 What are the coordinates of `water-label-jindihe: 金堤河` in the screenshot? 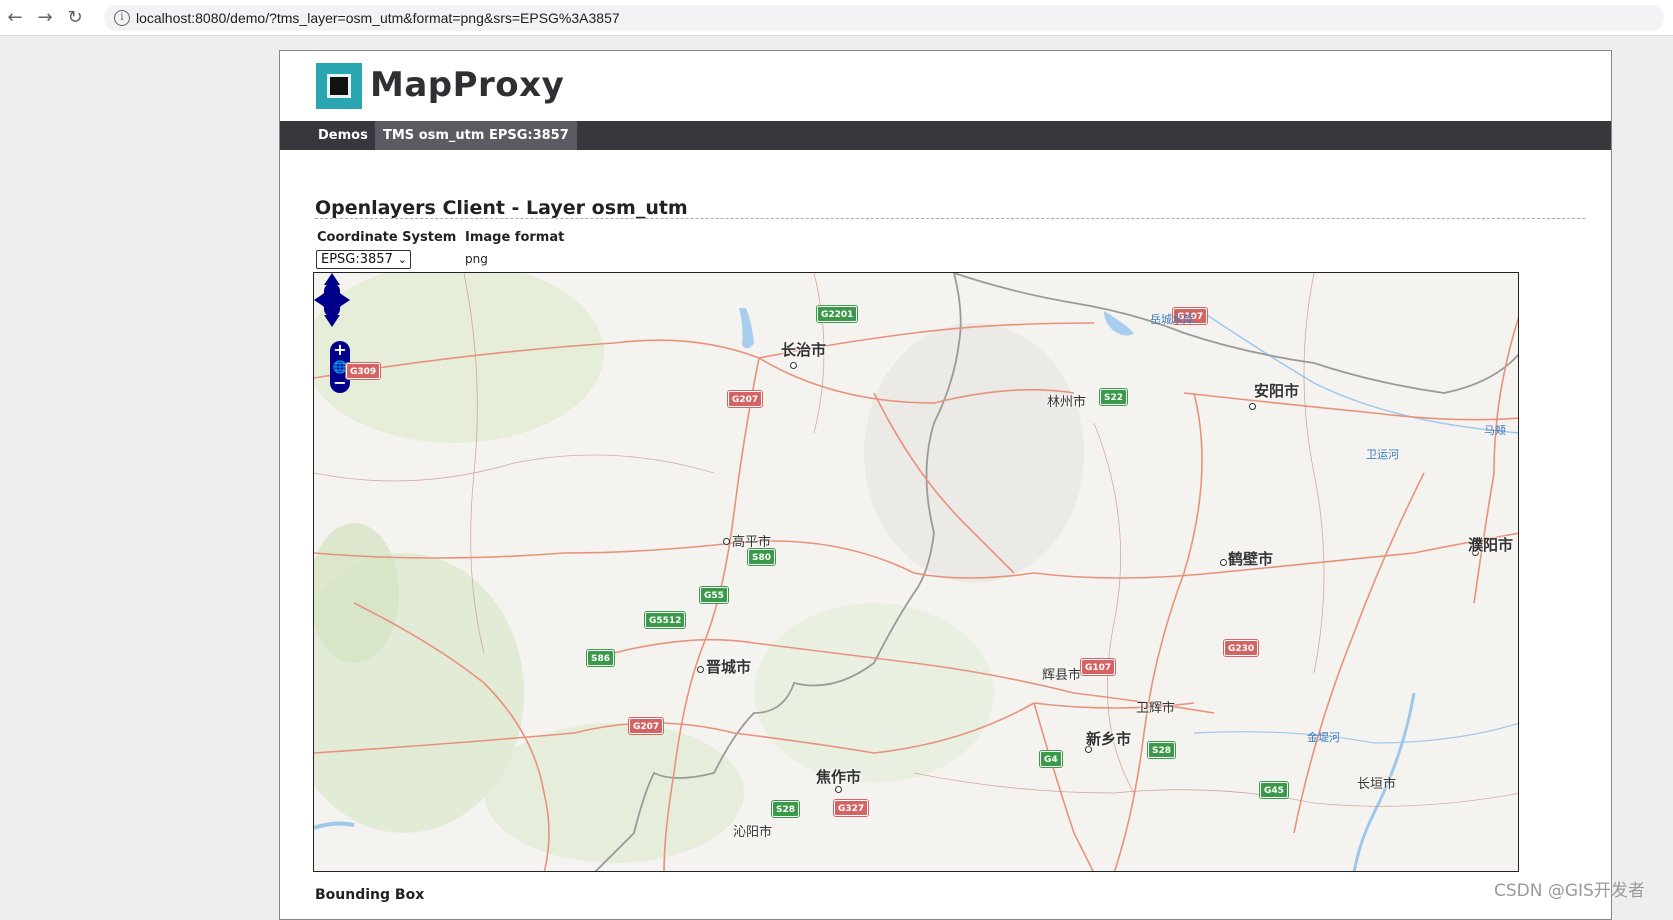 It's located at (1323, 737).